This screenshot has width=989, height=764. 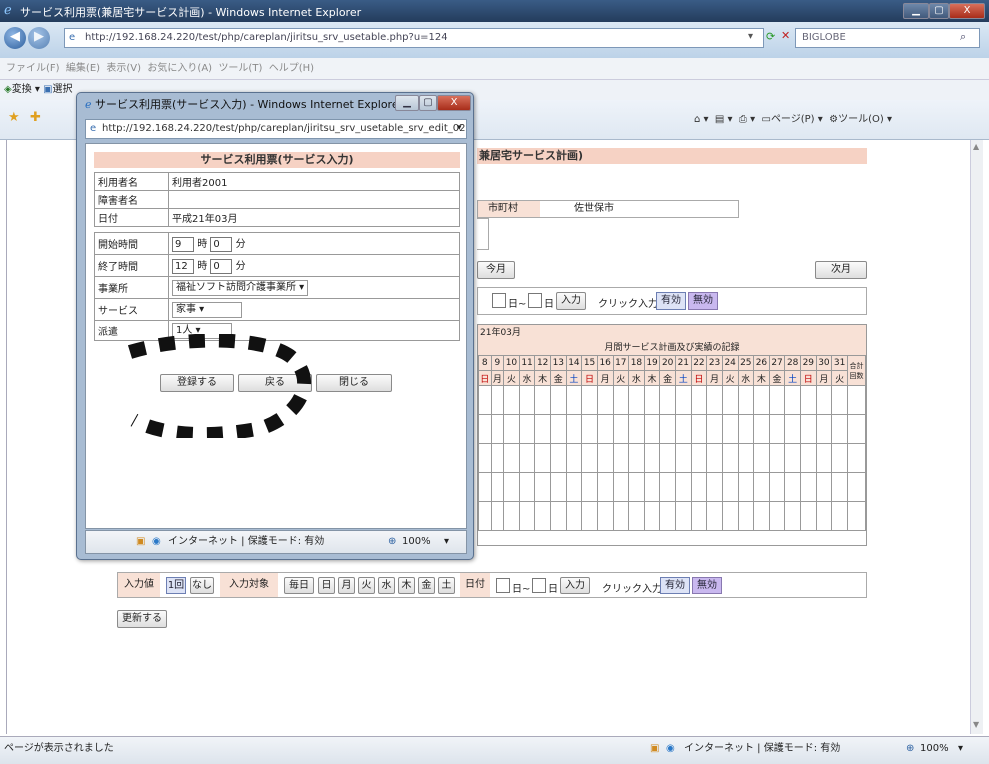 What do you see at coordinates (240, 287) in the screenshot?
I see `office-select: 福祉ソフト訪問介護事業所 ▾` at bounding box center [240, 287].